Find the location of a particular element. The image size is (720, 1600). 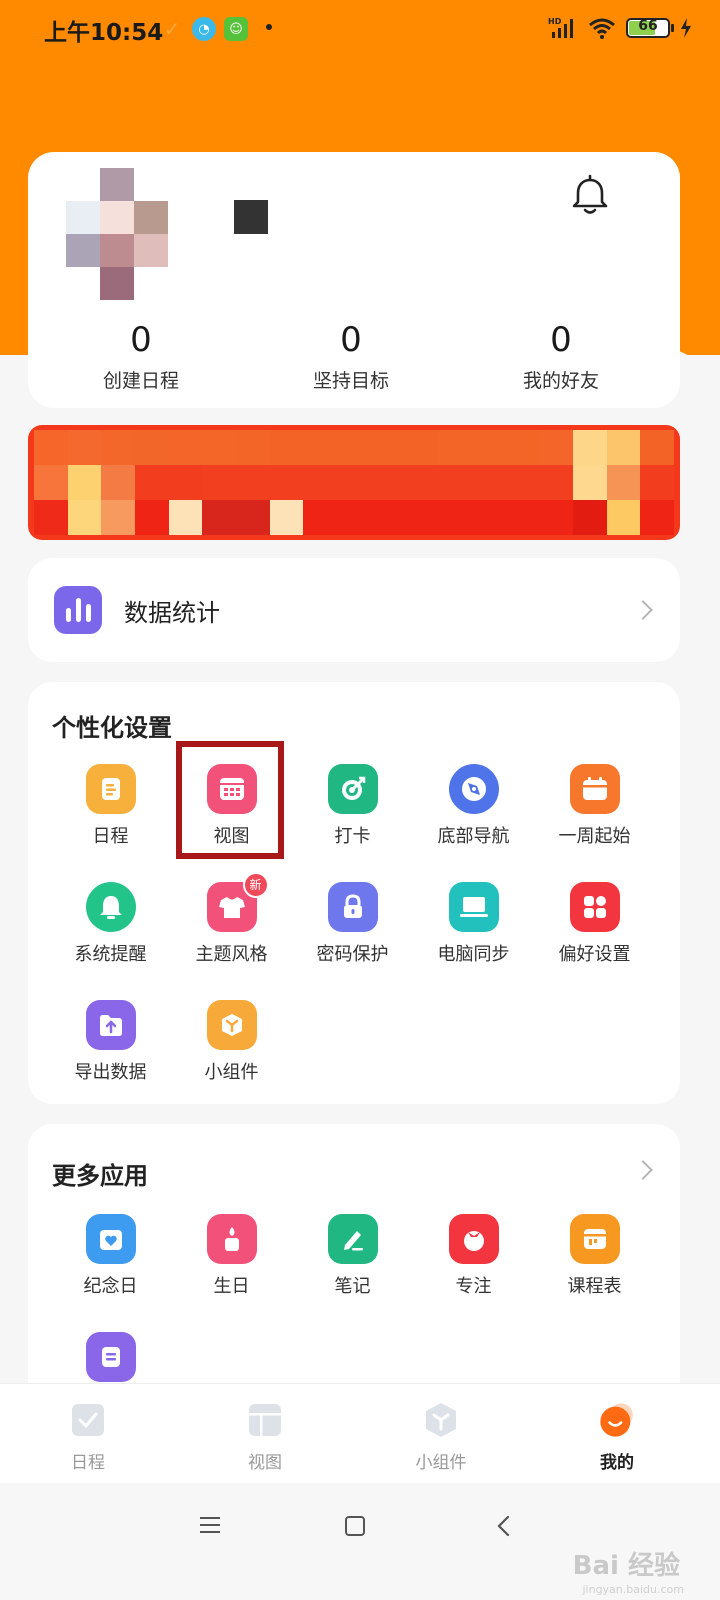

cube-icon is located at coordinates (441, 1420).